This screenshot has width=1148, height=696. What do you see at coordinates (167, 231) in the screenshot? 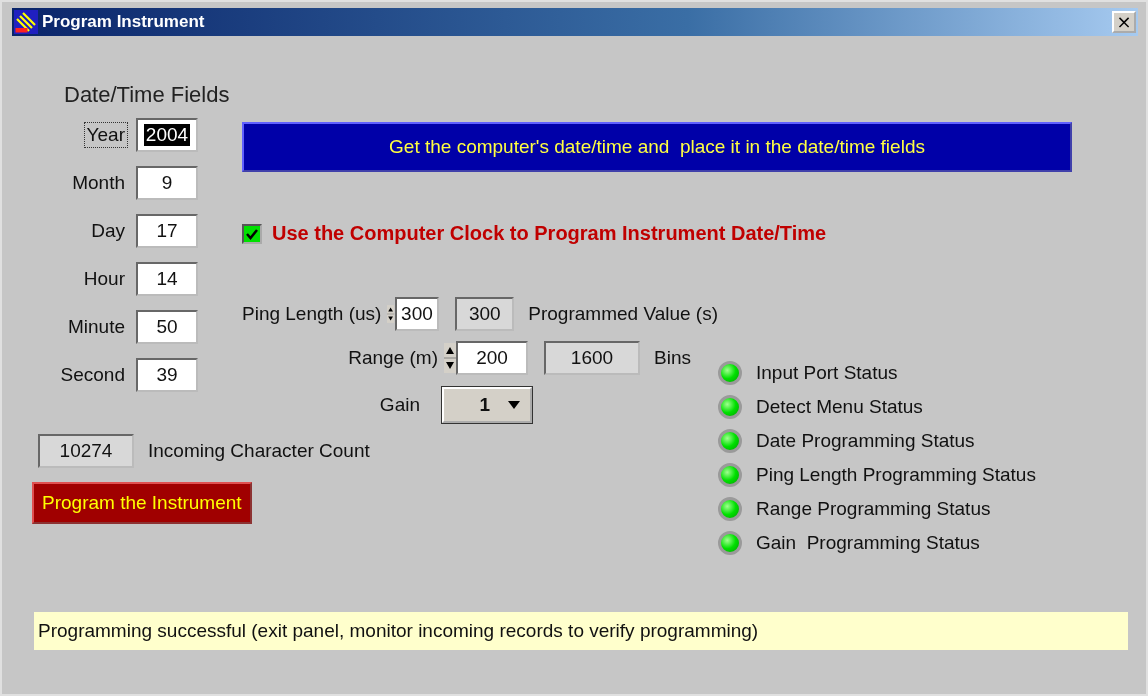
I see `date-field: 17` at bounding box center [167, 231].